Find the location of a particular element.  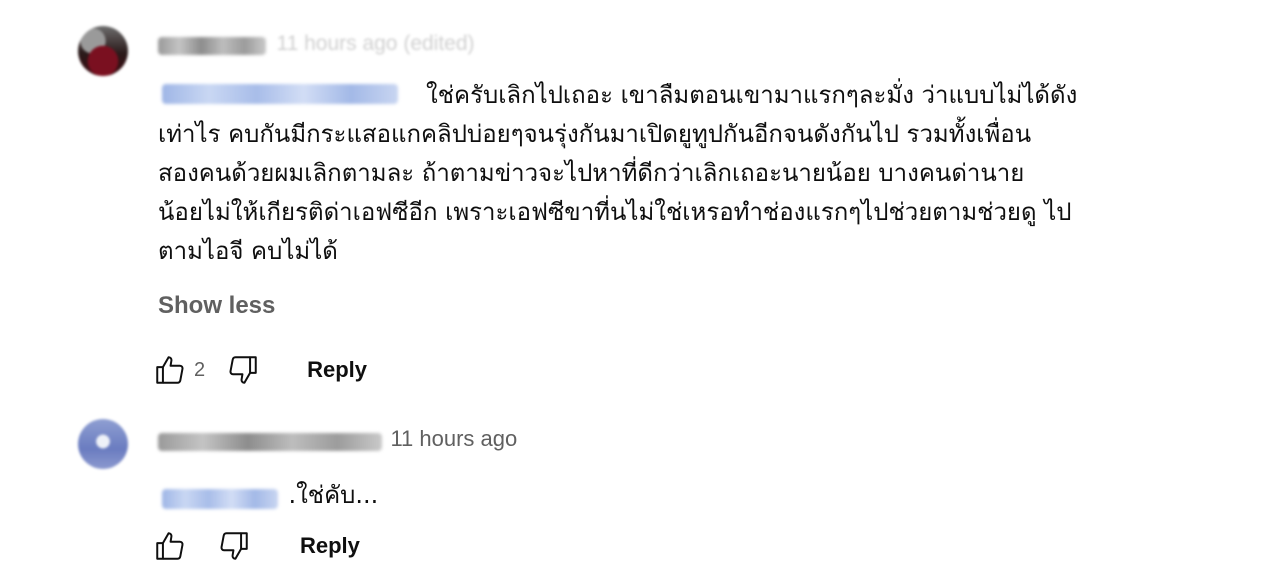

like-count: 2 is located at coordinates (200, 369).